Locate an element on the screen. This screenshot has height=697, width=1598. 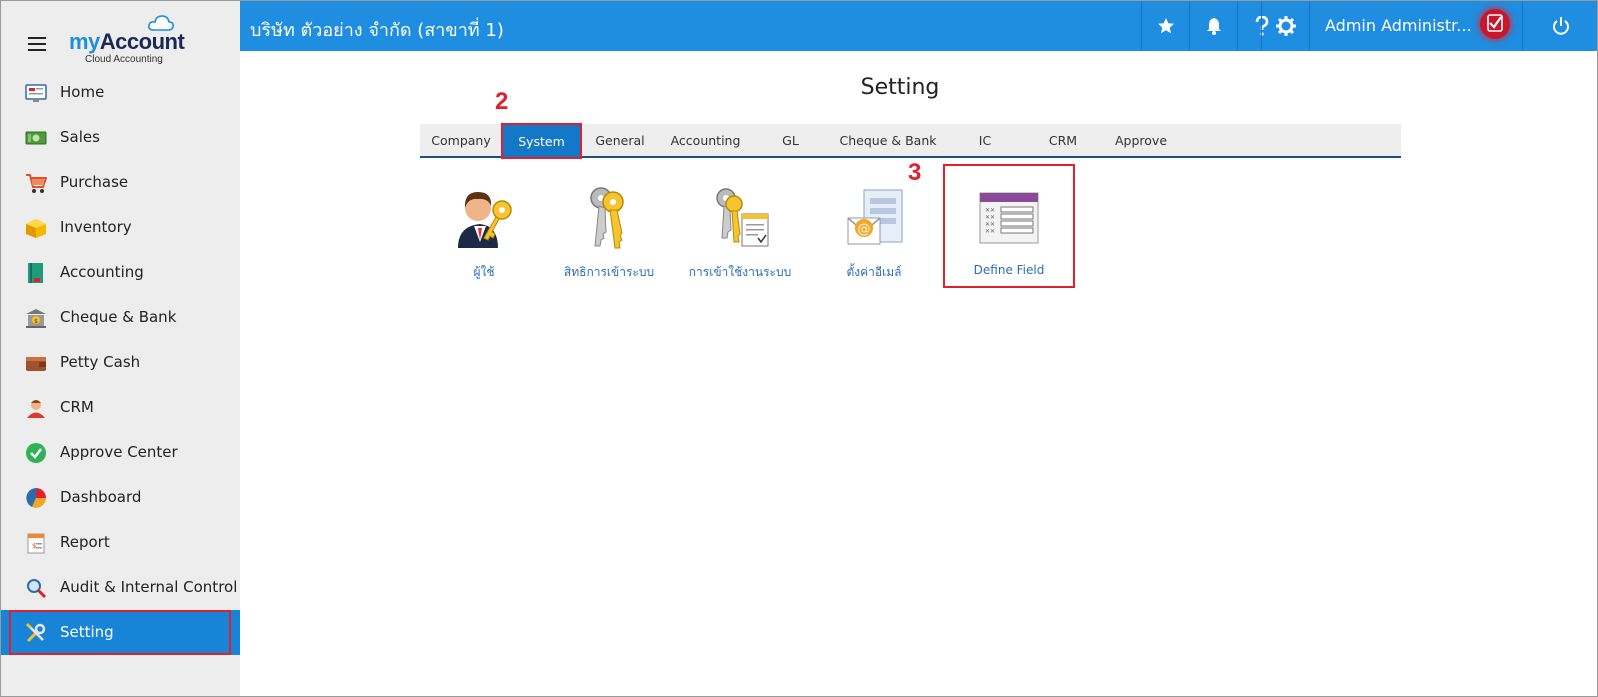
sidebar-item-label: Purchase is located at coordinates (94, 182).